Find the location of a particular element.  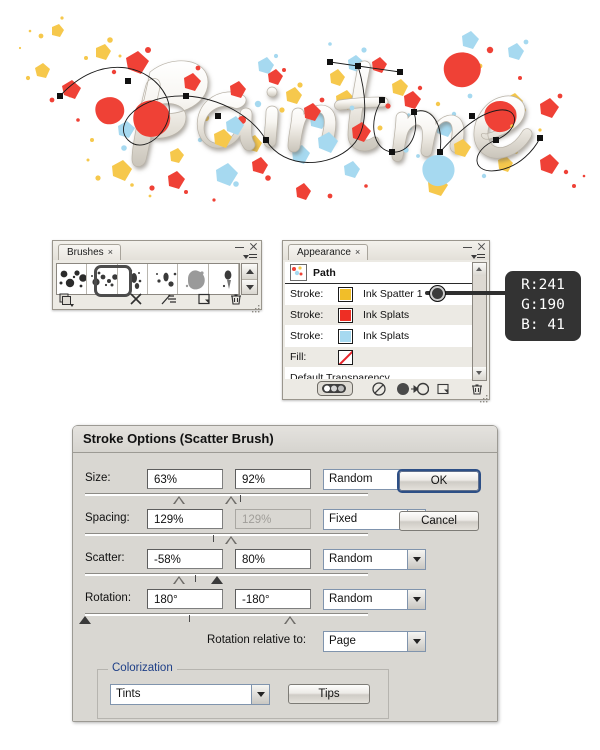

appearance-row-stroke-2: Stroke: Ink Splats is located at coordinates (379, 315).